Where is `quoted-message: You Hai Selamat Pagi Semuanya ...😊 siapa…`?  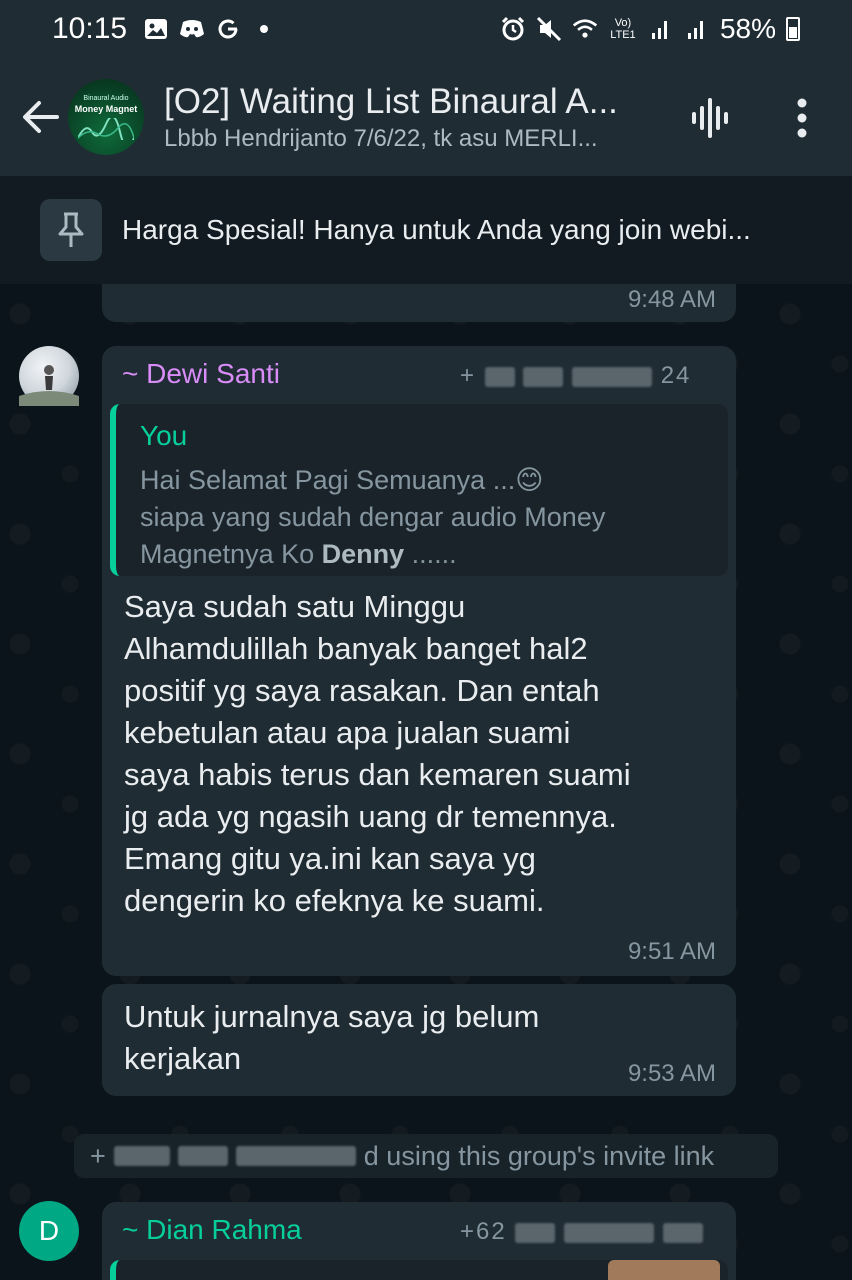 quoted-message: You Hai Selamat Pagi Semuanya ...😊 siapa… is located at coordinates (419, 490).